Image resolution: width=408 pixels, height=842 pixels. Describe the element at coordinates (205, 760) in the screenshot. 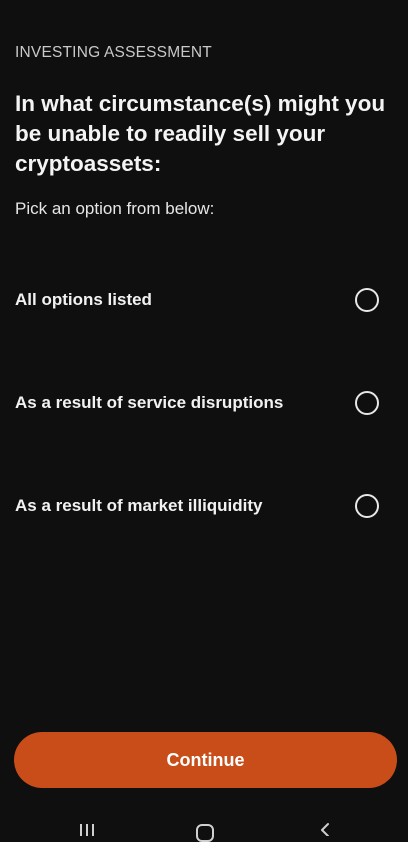

I see `continue-button: Continue` at that location.